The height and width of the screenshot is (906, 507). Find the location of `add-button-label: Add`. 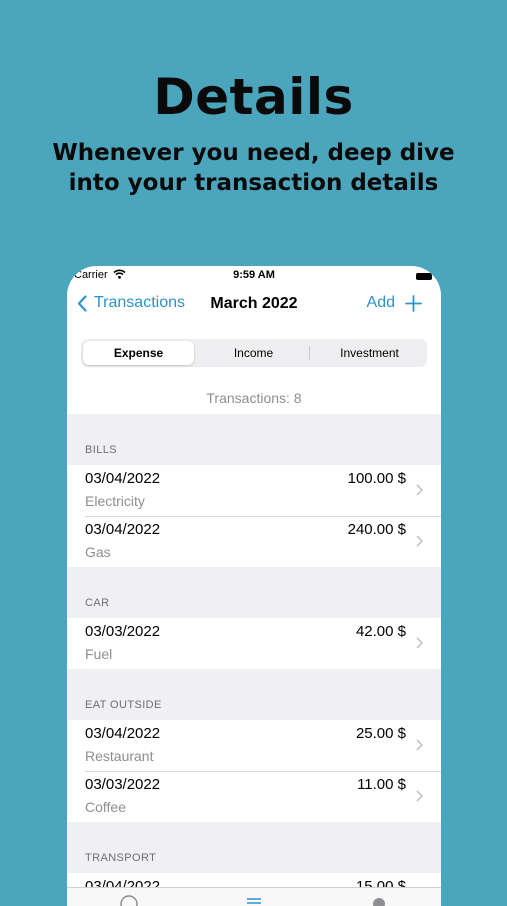

add-button-label: Add is located at coordinates (380, 302).